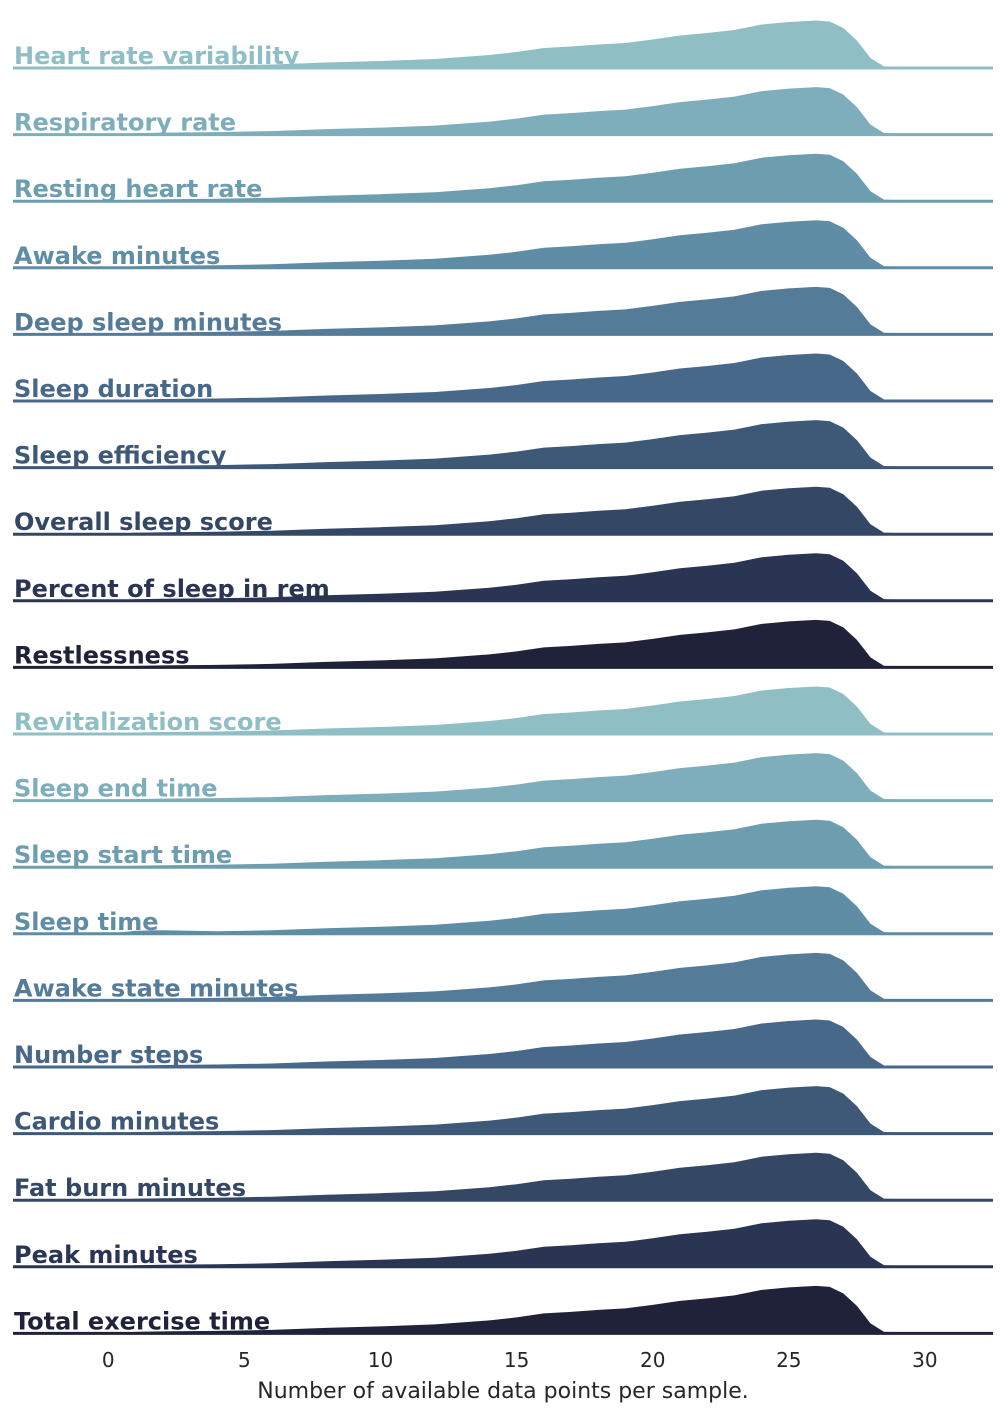 The width and height of the screenshot is (1006, 1418). I want to click on ridge-label: Resting heart rate, so click(138, 189).